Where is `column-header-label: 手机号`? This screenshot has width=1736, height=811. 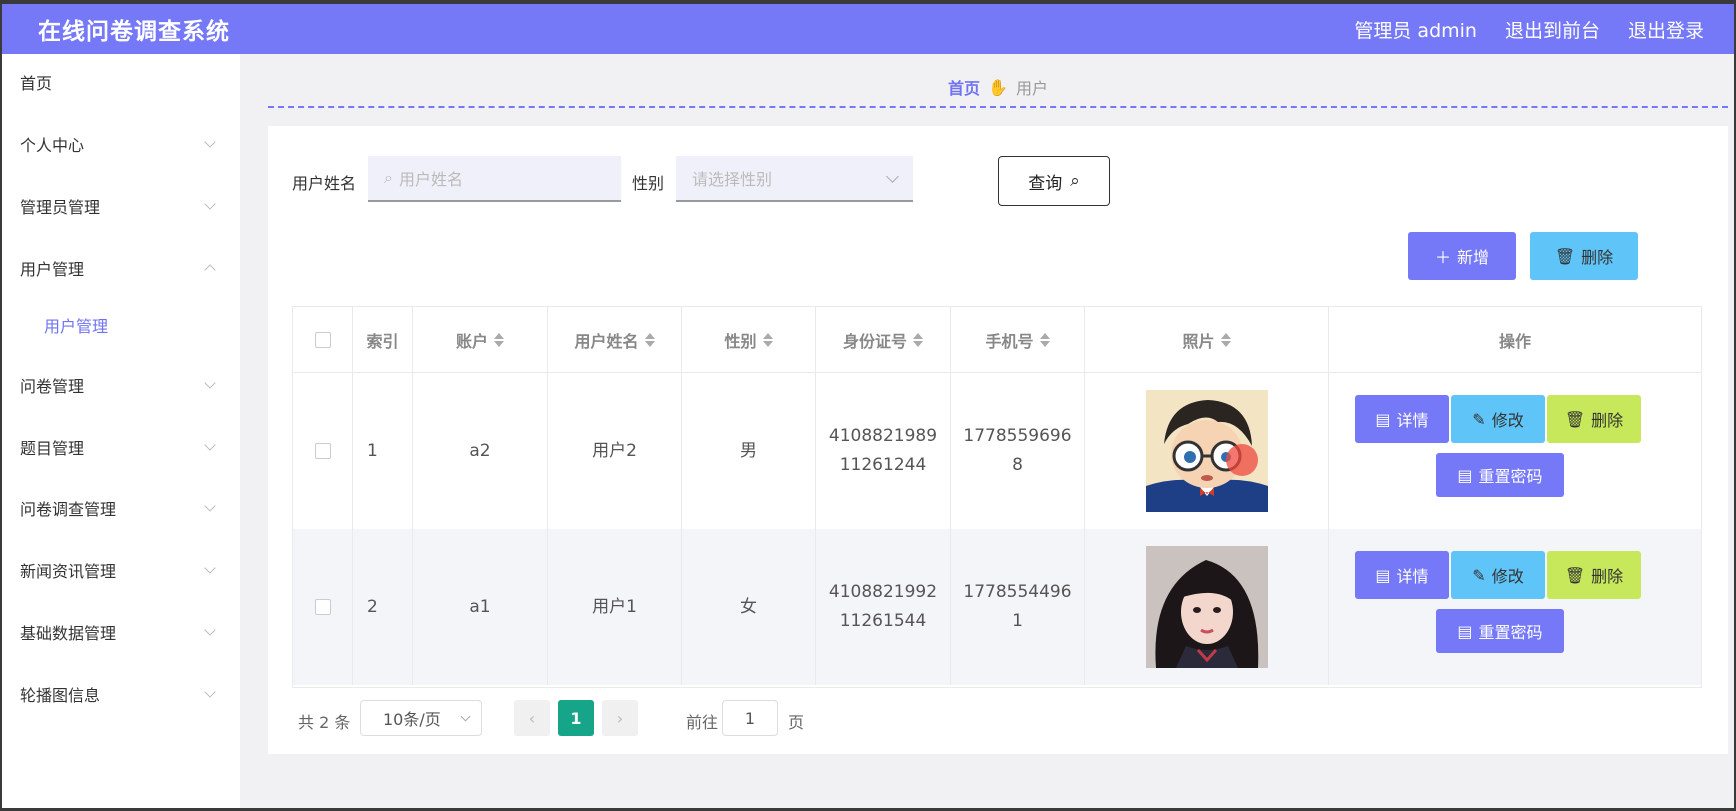
column-header-label: 手机号 is located at coordinates (1009, 341).